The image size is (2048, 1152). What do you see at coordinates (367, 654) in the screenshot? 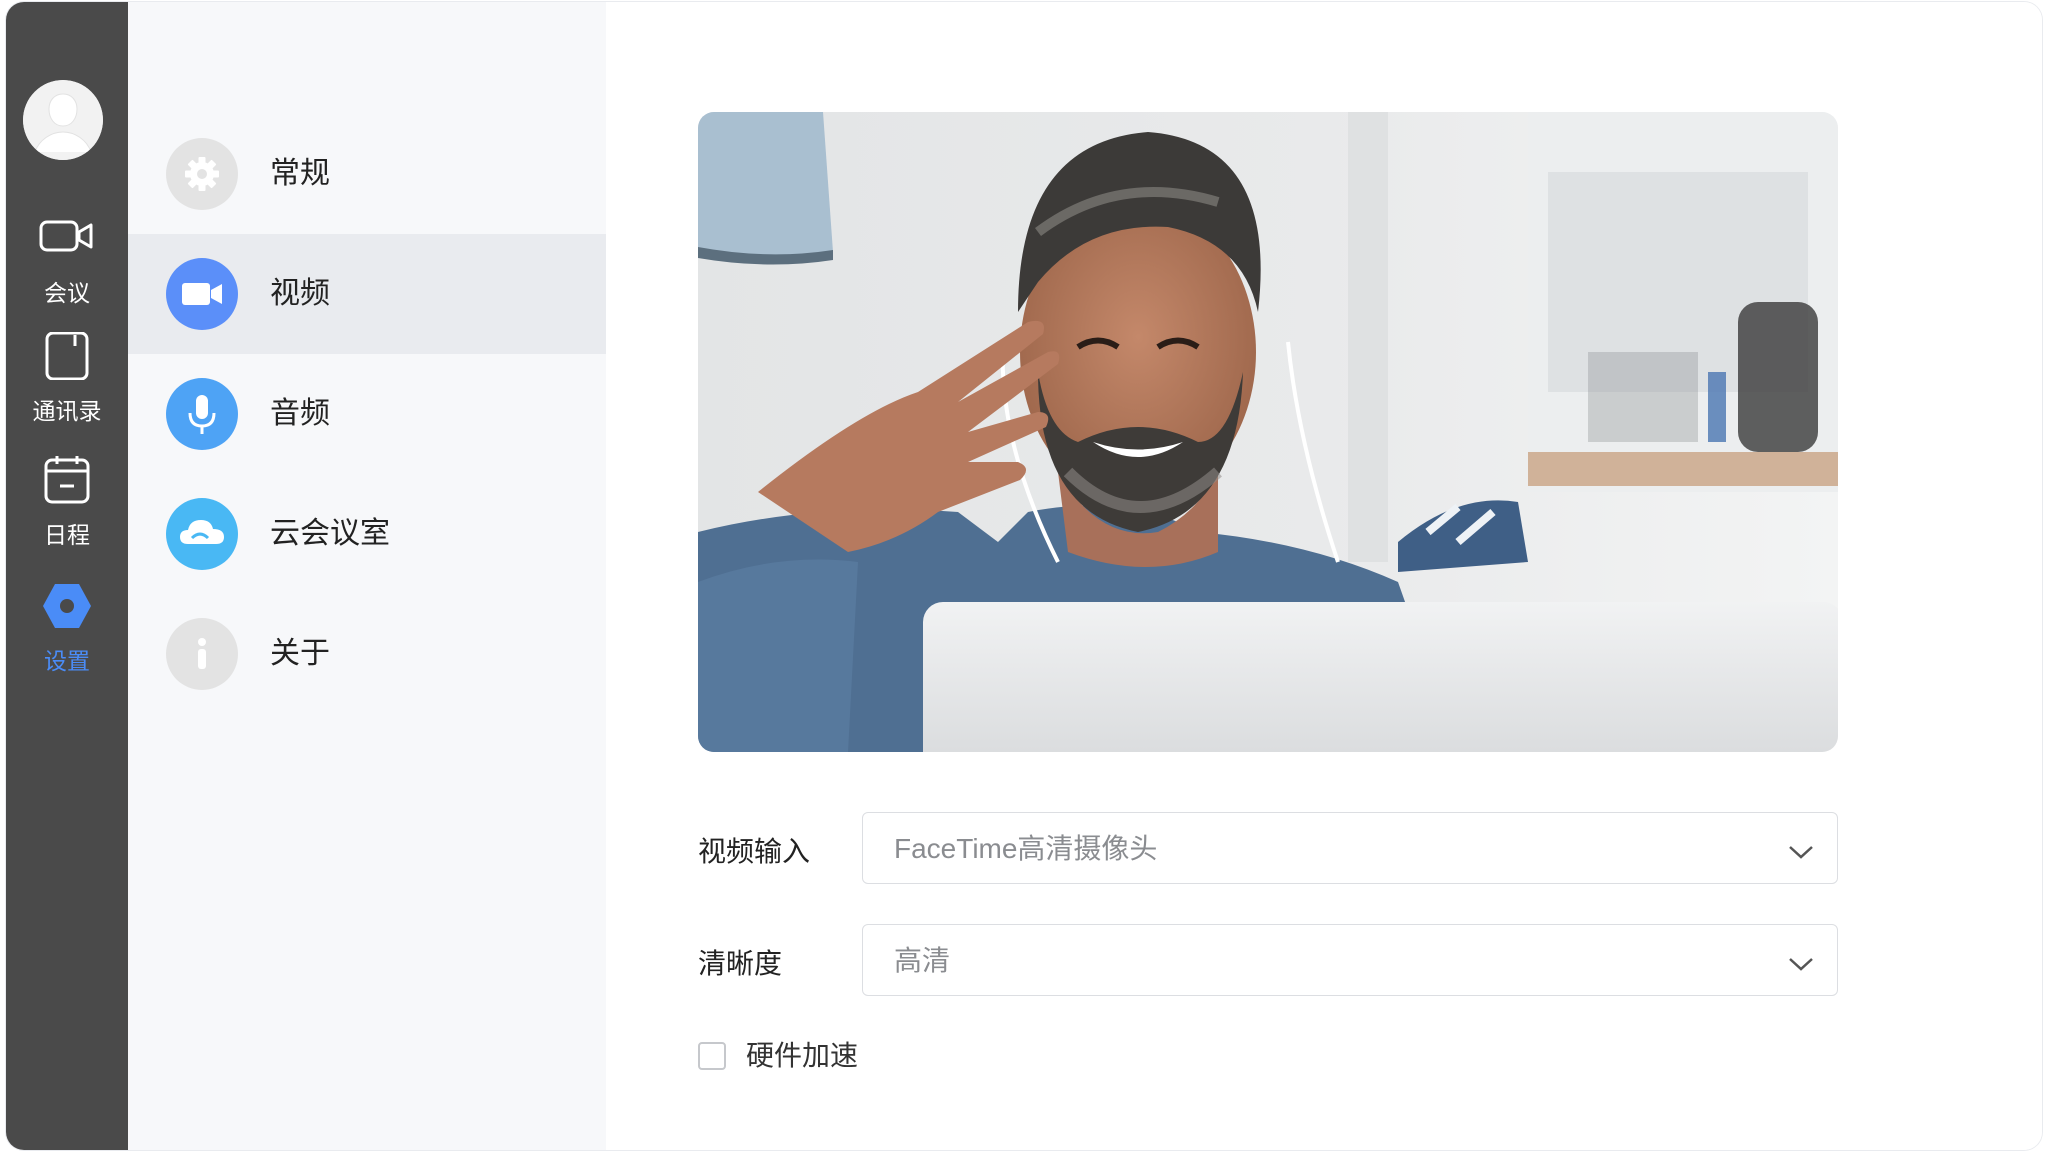
I see `menu-item-about: 关于` at bounding box center [367, 654].